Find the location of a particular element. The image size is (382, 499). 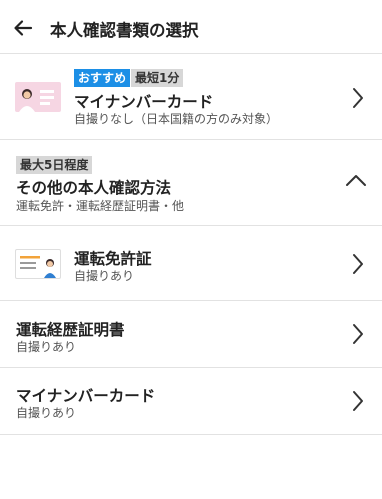

chevron-up-icon is located at coordinates (356, 180).